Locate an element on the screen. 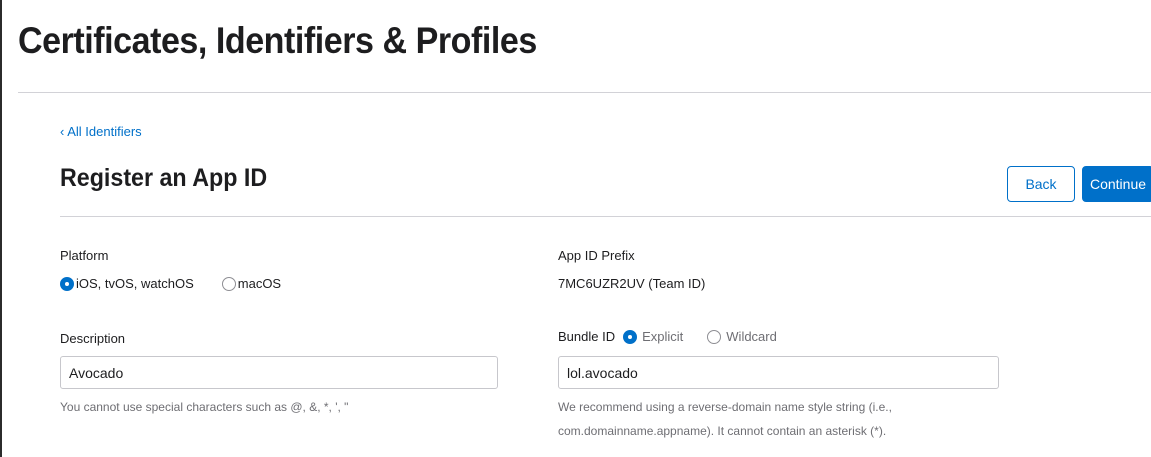 The image size is (1151, 457). bundle-id-option-explicit: Explicit is located at coordinates (653, 336).